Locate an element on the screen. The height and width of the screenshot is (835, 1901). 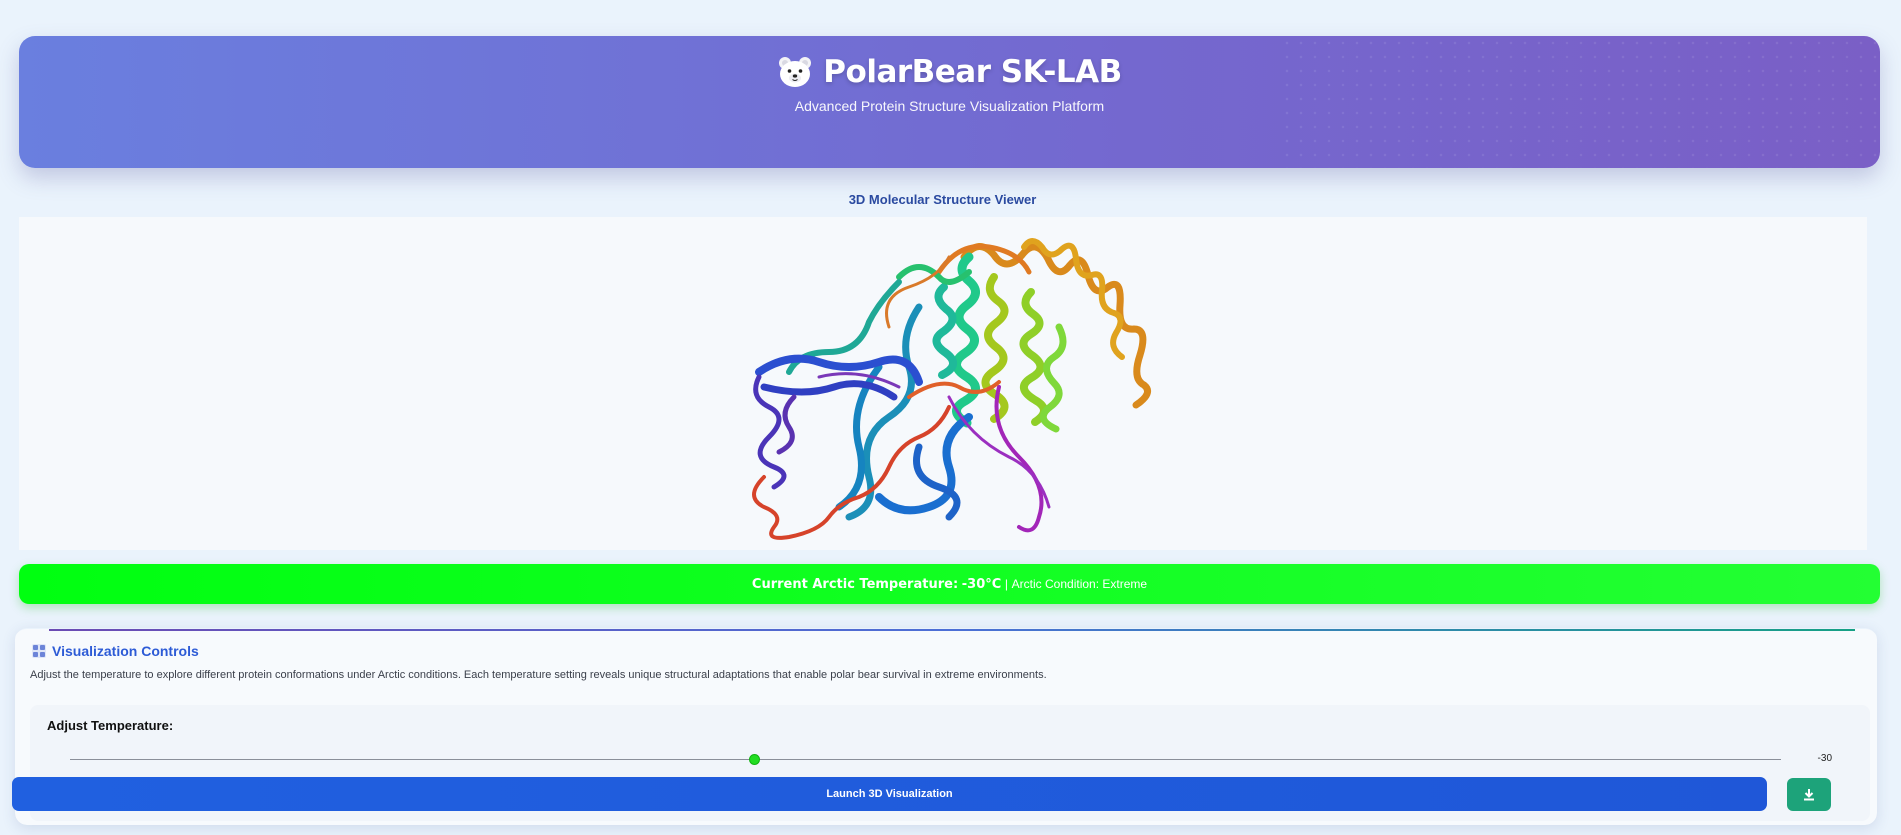
temperature-slider-thumb is located at coordinates (754, 759).